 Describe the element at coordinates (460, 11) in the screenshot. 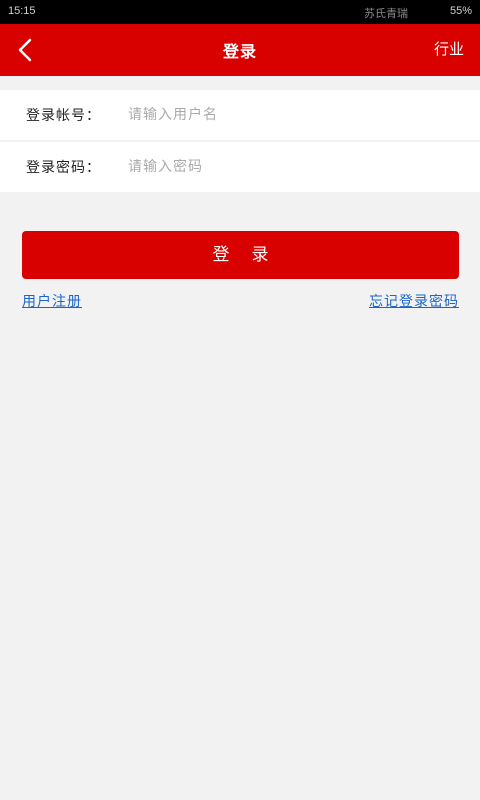

I see `status-battery: 55%` at that location.